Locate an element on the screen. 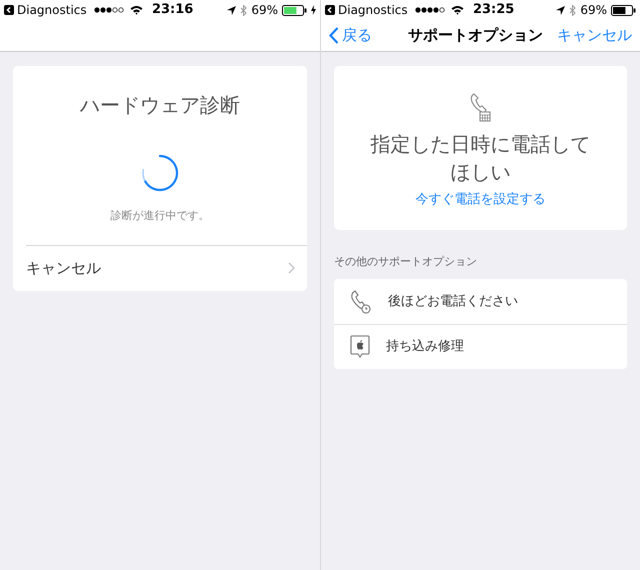  clock: 23:16 is located at coordinates (172, 10).